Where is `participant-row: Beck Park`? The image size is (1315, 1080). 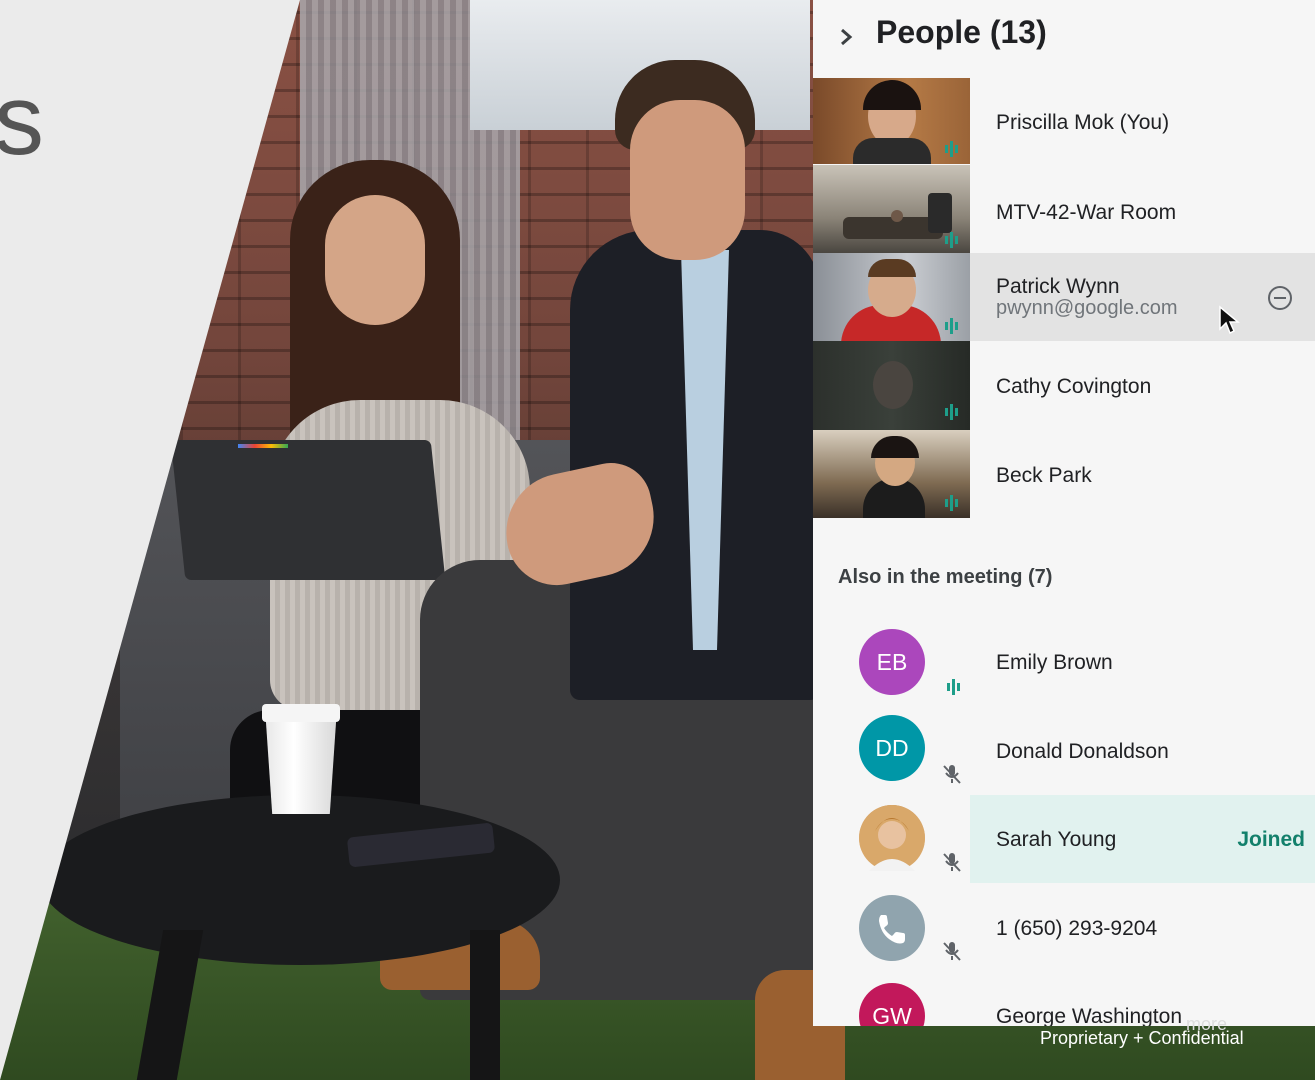
participant-row: Beck Park is located at coordinates (1064, 474).